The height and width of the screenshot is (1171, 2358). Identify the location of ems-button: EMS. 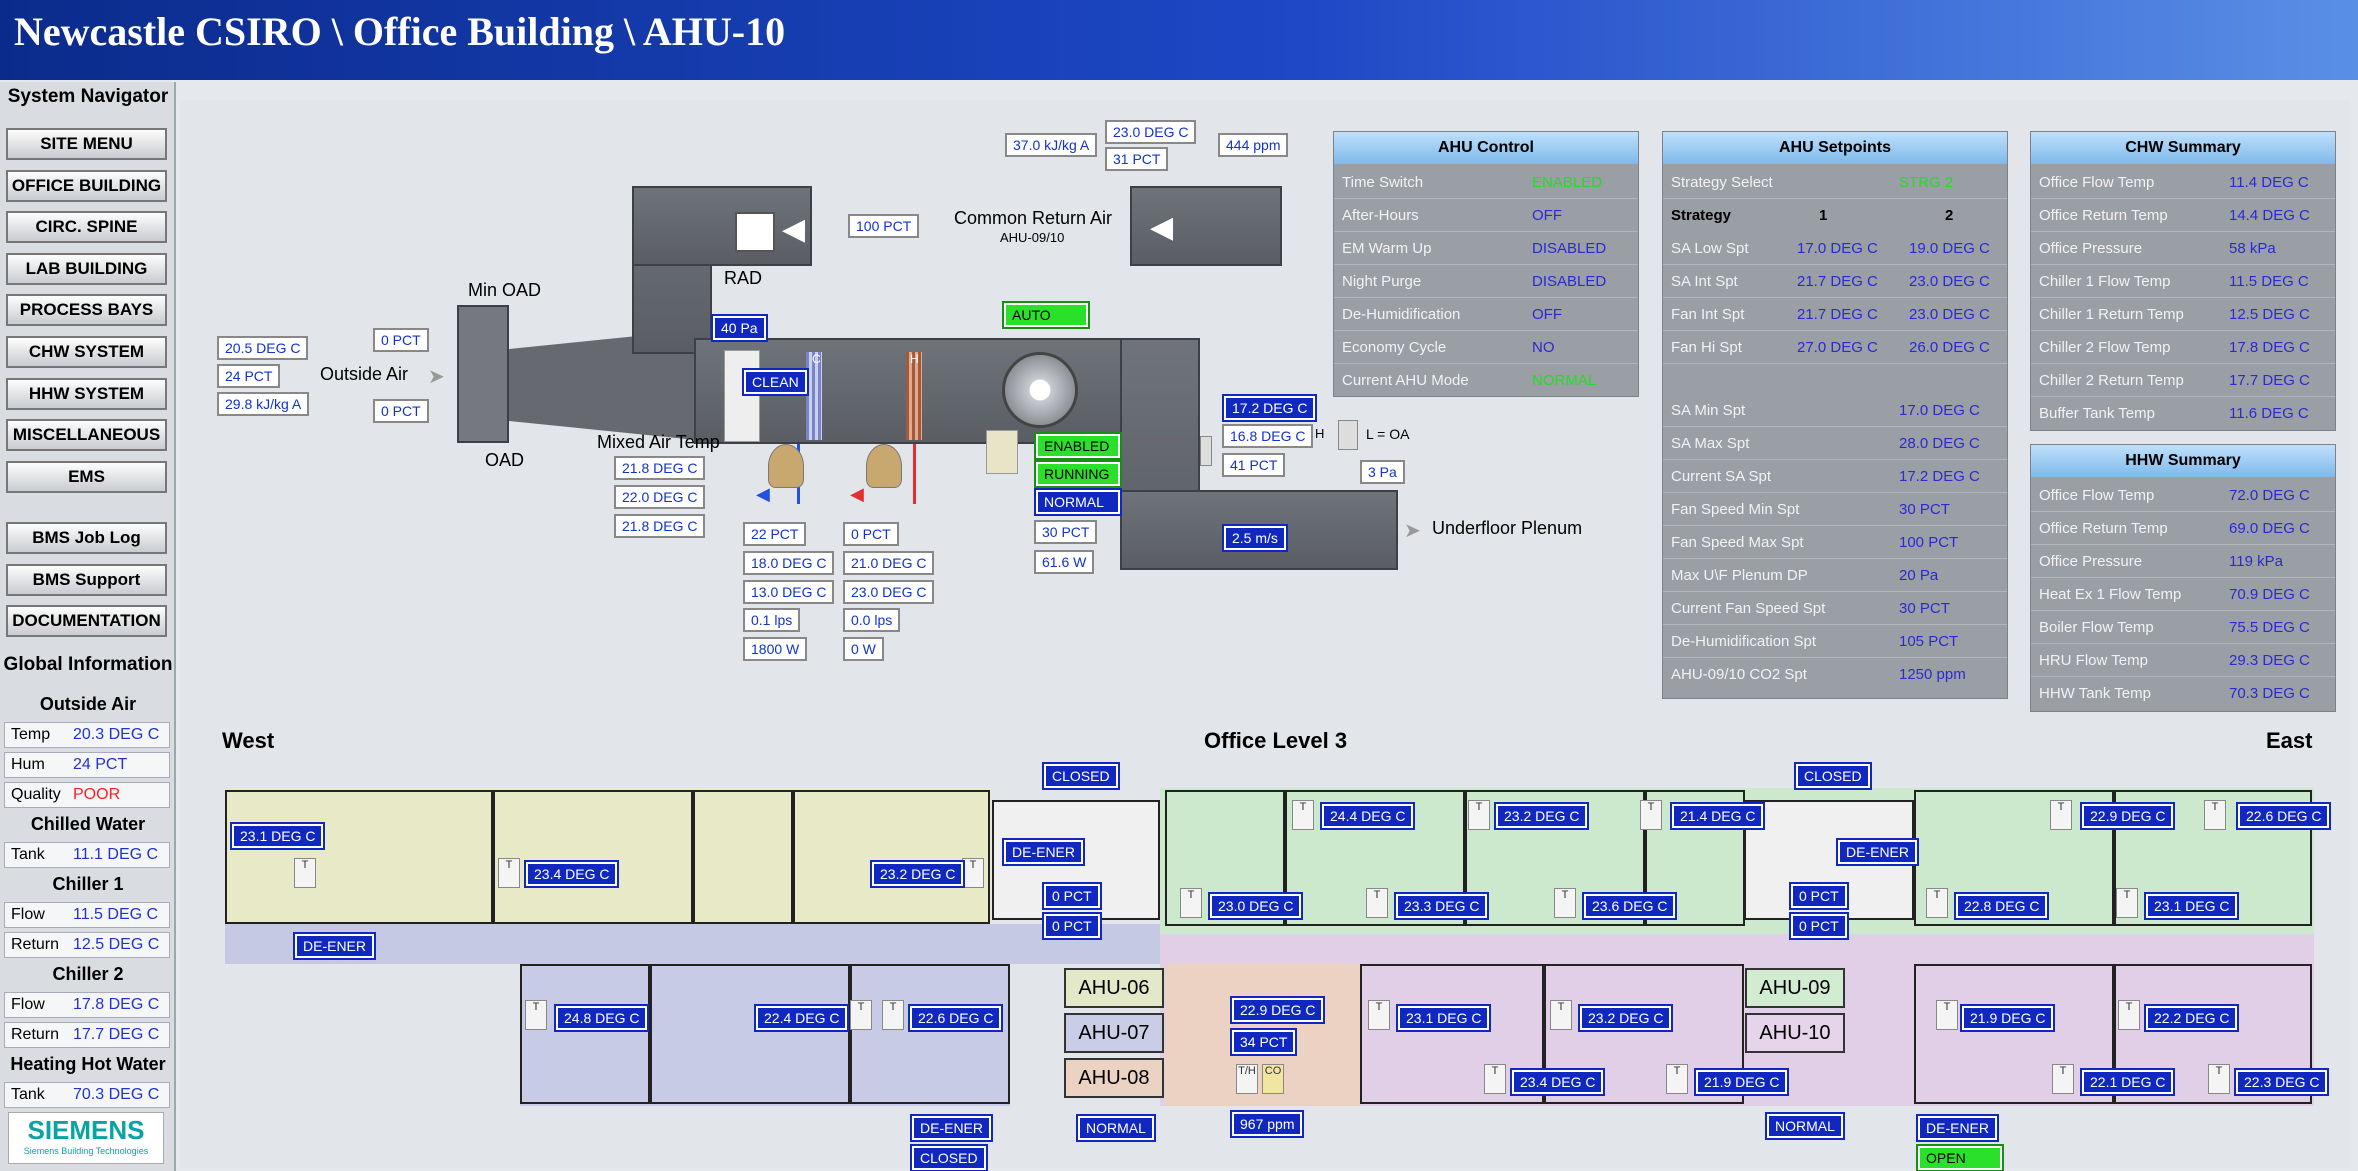
(86, 477).